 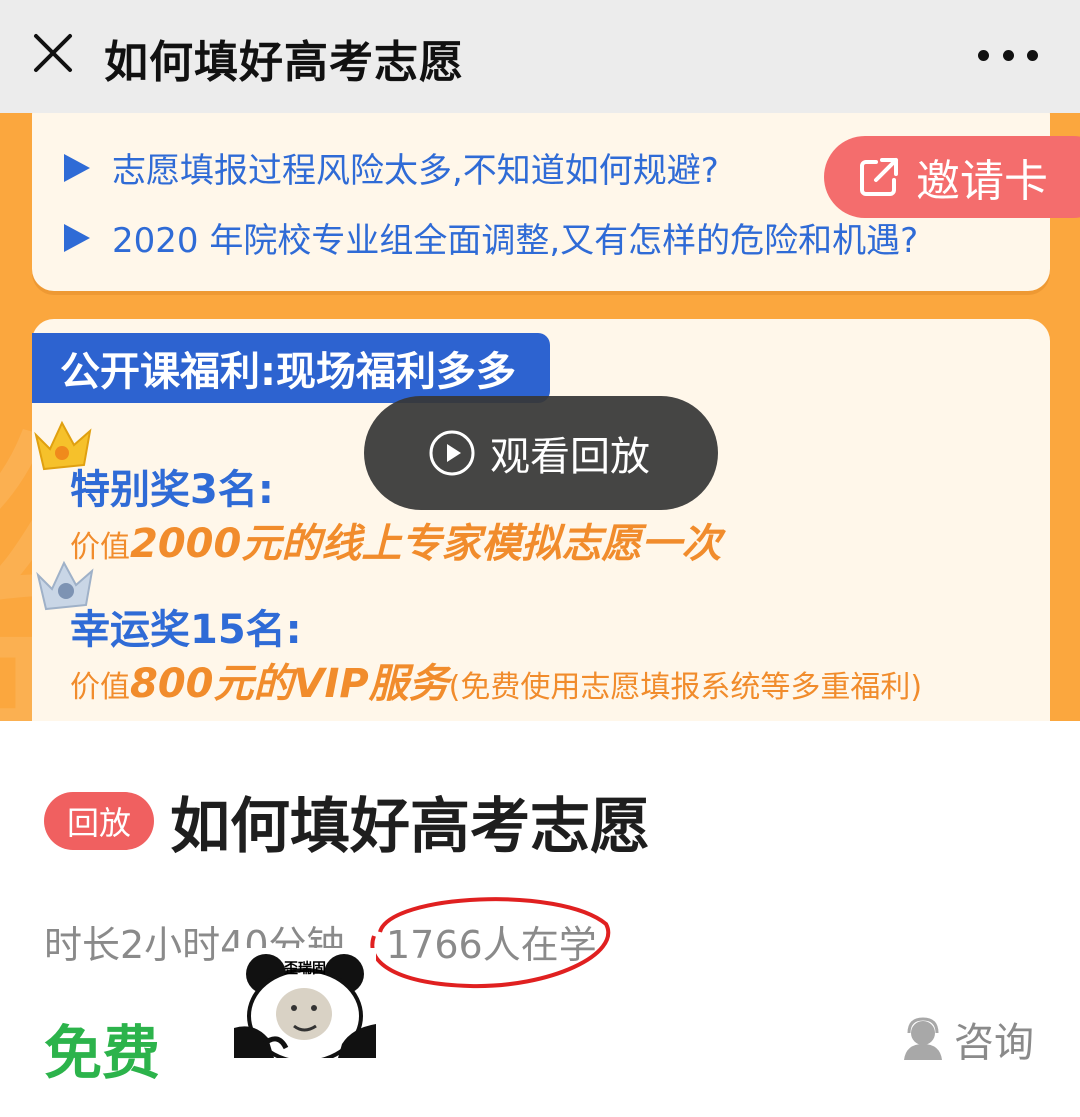 I want to click on bullet-text: 志愿填报过程风险太多,不知道如何规避?, so click(x=415, y=171).